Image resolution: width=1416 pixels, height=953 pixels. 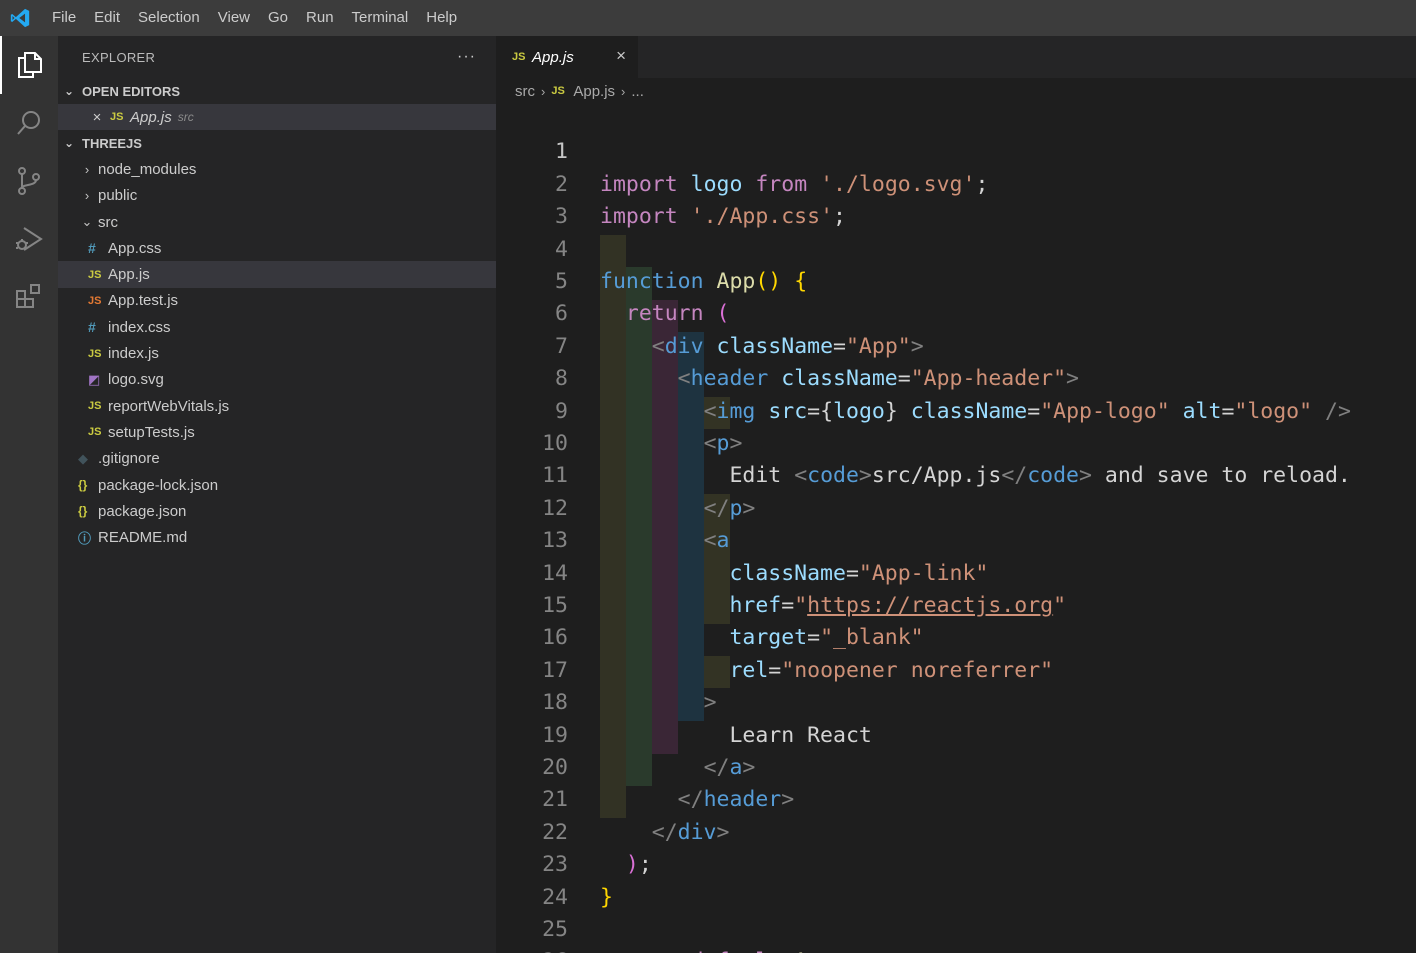 What do you see at coordinates (87, 222) in the screenshot?
I see `chevron-down-icon: ⌄` at bounding box center [87, 222].